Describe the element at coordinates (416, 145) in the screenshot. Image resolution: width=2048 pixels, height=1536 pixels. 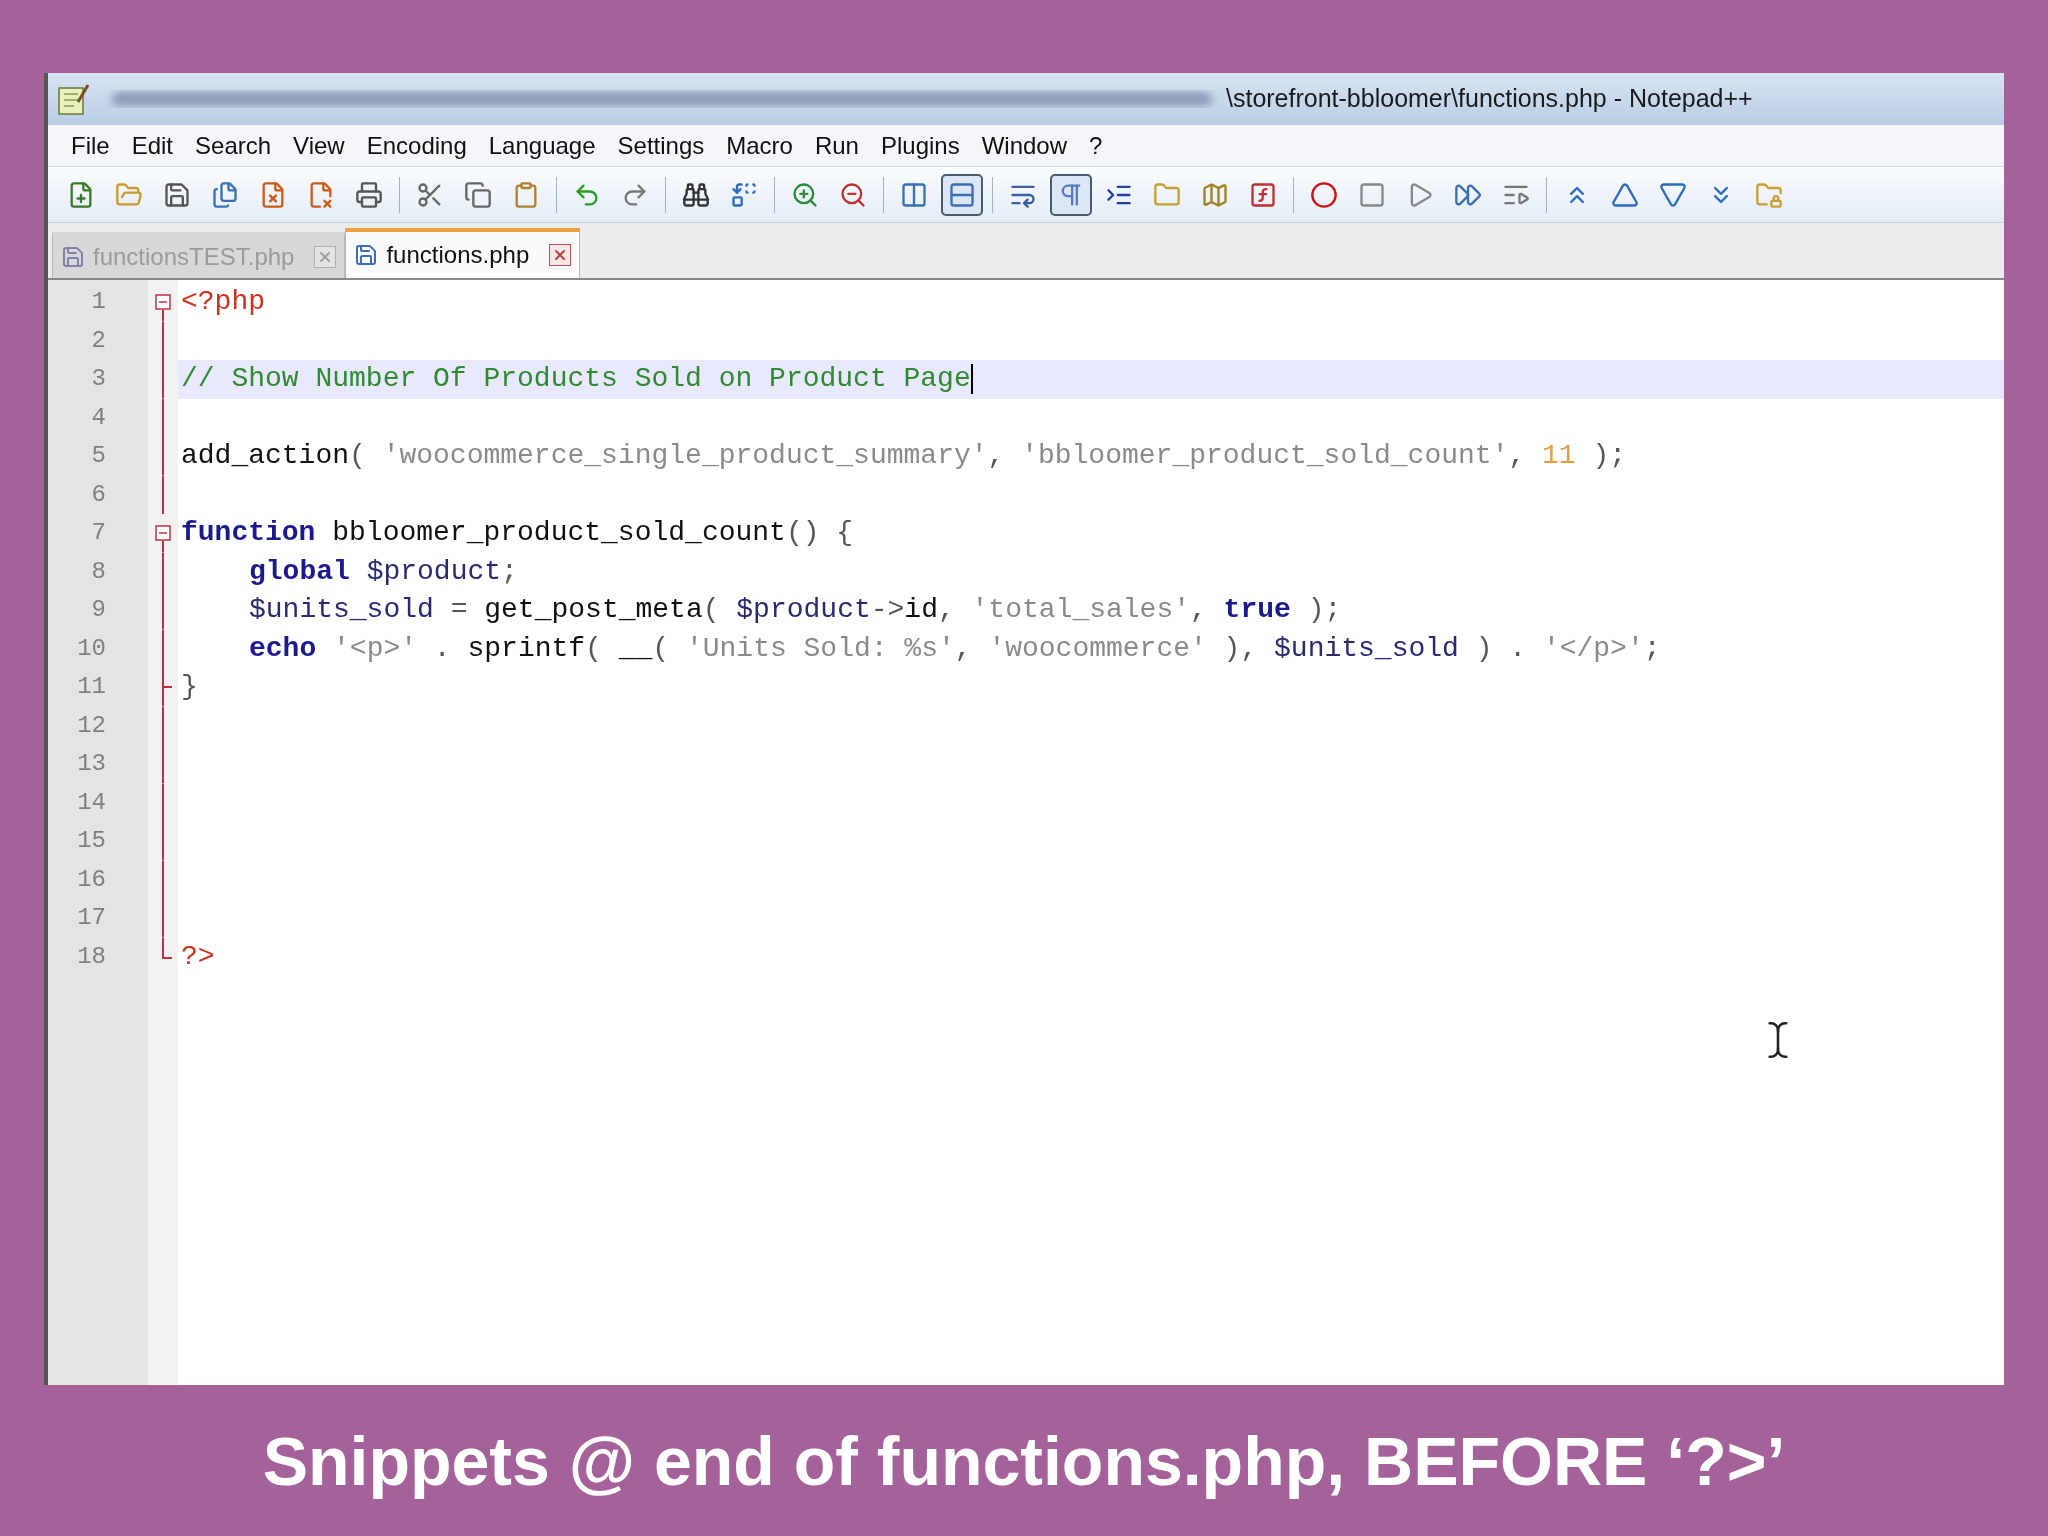
I see `menu-item: Encoding` at that location.